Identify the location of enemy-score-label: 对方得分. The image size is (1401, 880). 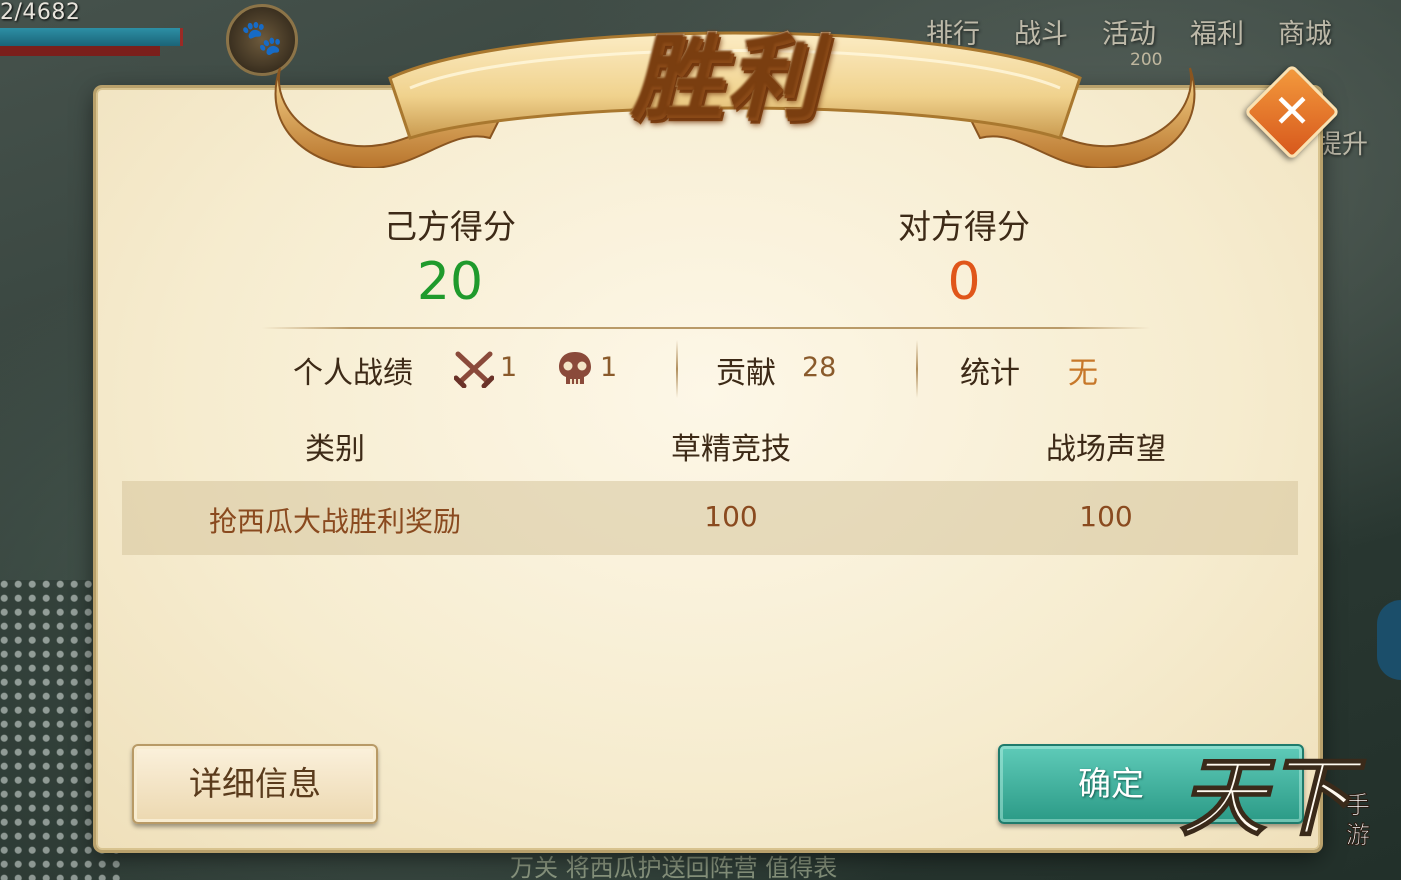
(964, 226).